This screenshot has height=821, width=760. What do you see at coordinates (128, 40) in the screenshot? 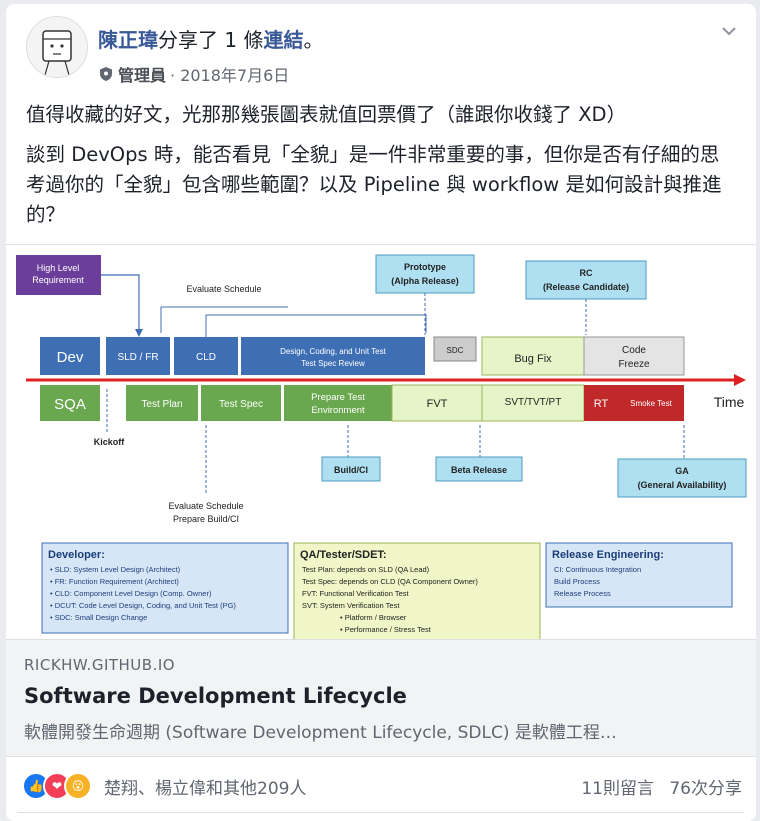
I see `author-name: 陳正瑋` at bounding box center [128, 40].